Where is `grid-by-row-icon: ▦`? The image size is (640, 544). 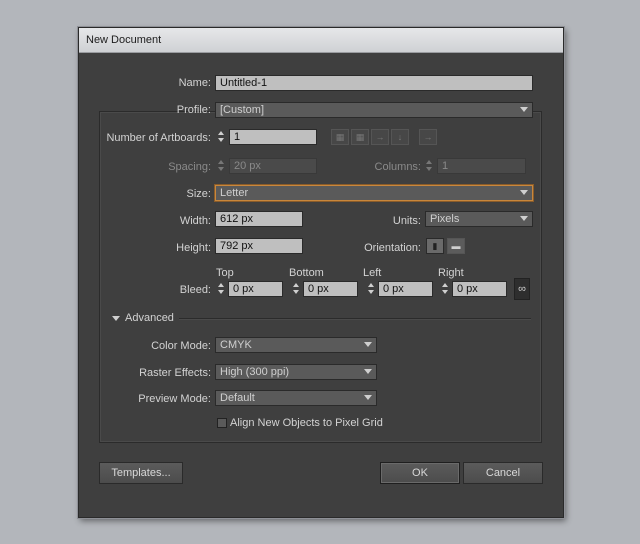 grid-by-row-icon: ▦ is located at coordinates (340, 137).